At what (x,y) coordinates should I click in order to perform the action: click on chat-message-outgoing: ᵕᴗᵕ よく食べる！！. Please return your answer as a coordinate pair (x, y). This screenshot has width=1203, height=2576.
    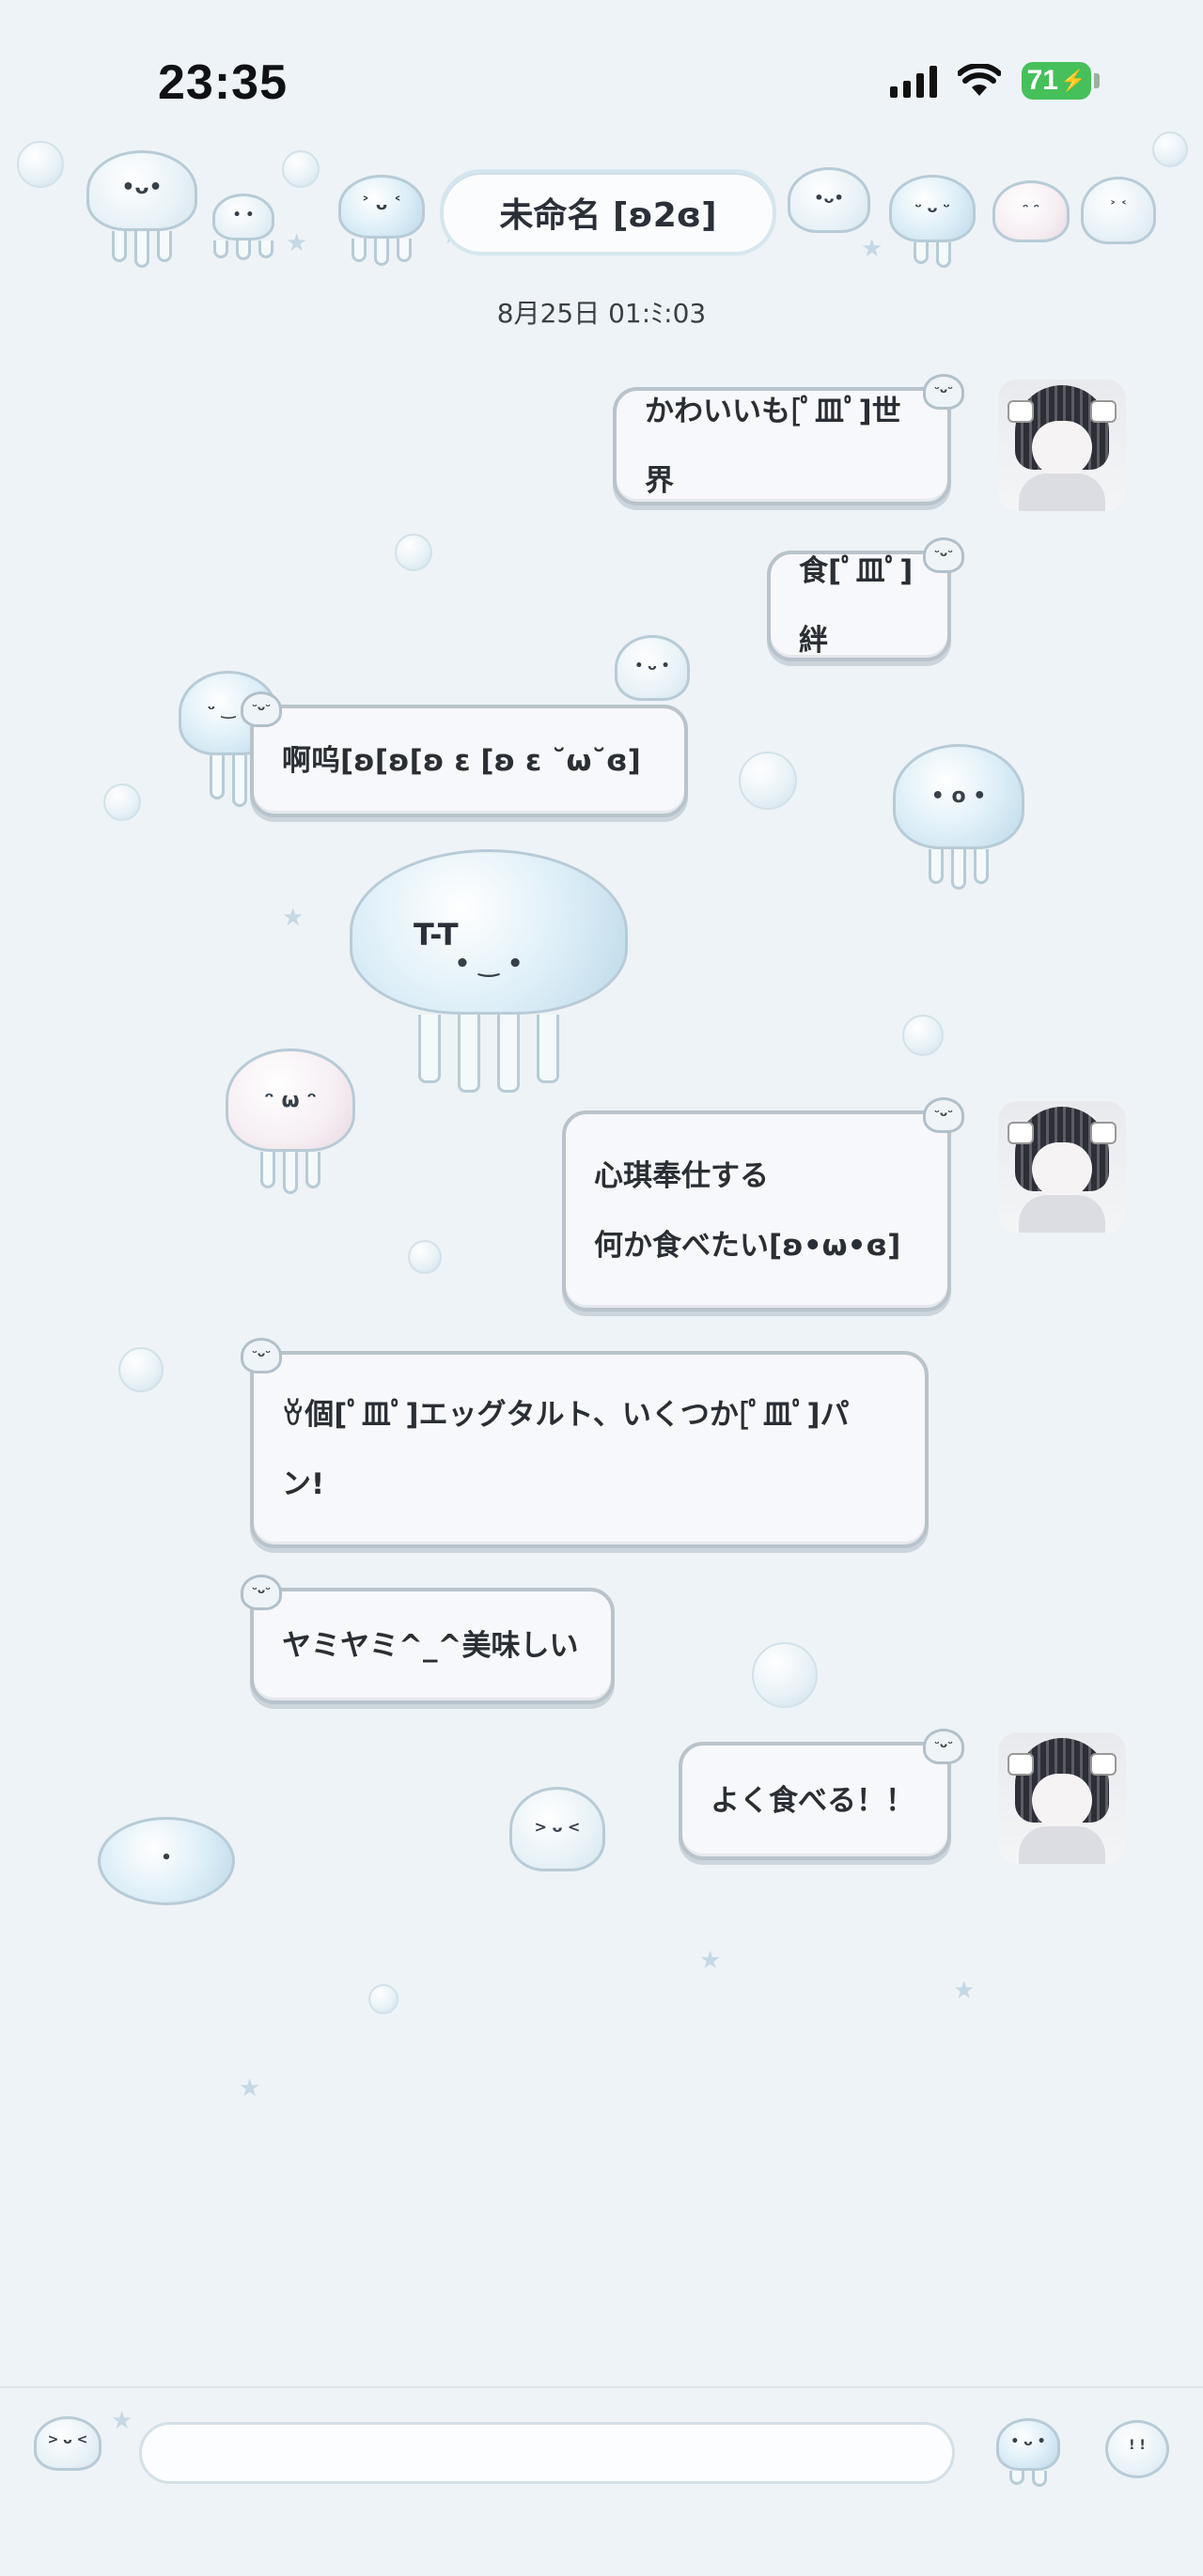
    Looking at the image, I should click on (821, 1795).